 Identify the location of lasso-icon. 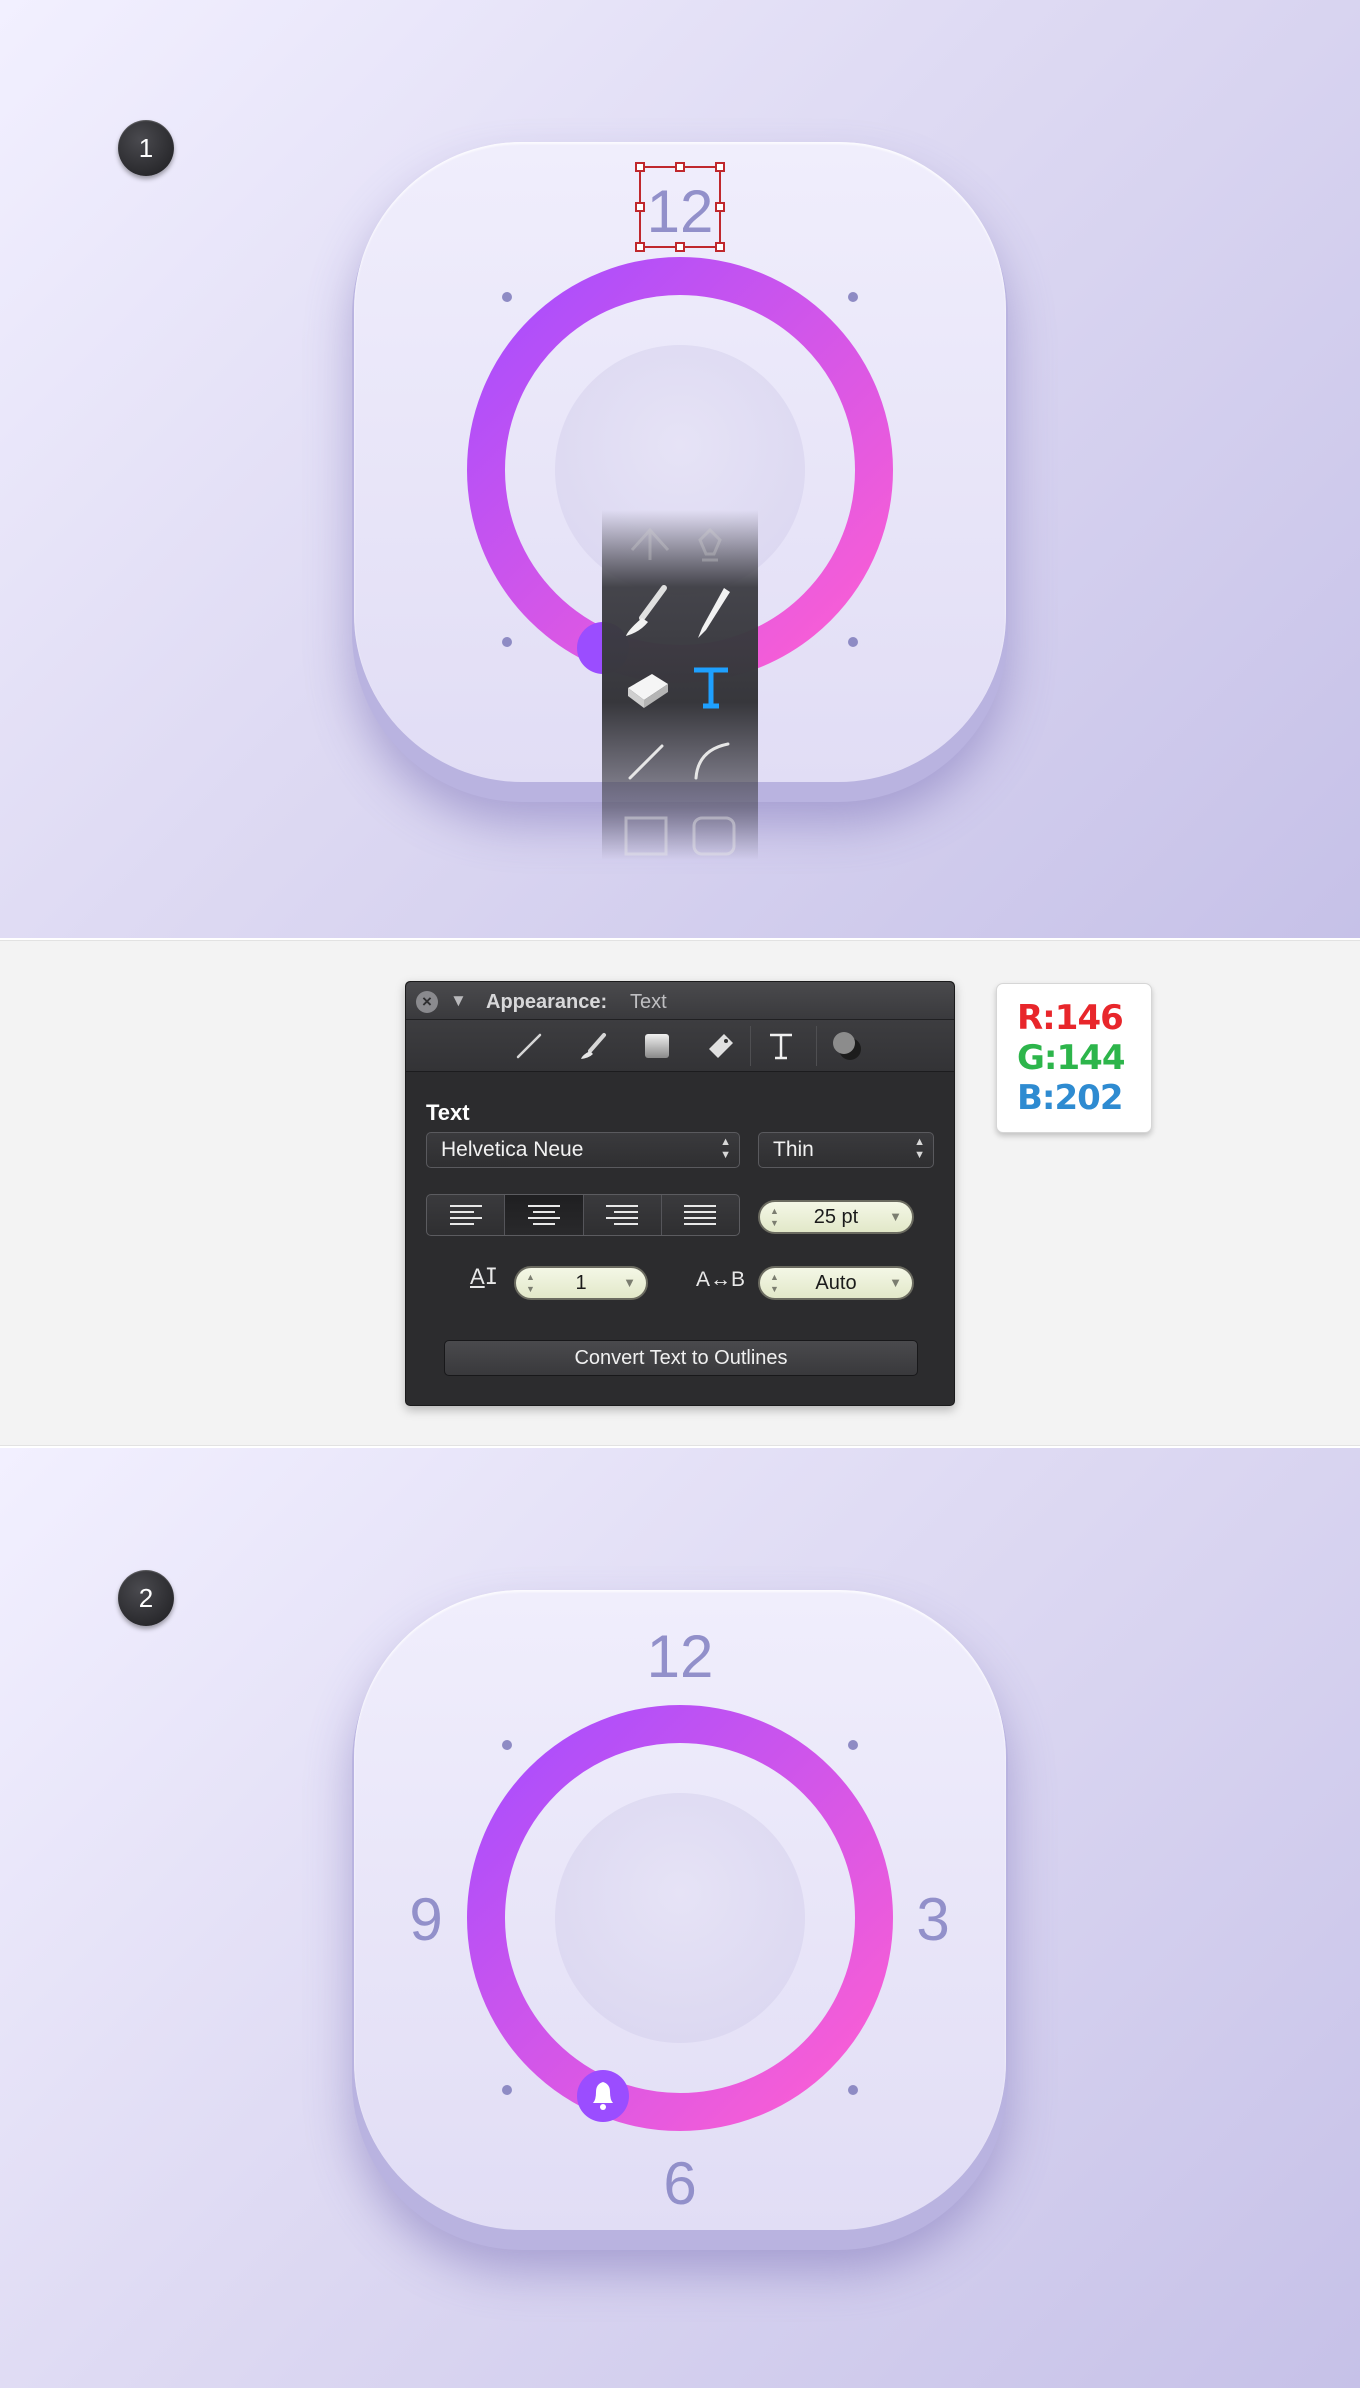
(650, 543).